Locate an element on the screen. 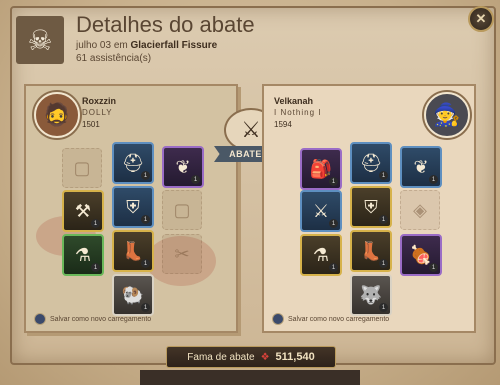 Image resolution: width=500 pixels, height=385 pixels. kill-fame: Fama de abate ❖ 511,540 is located at coordinates (251, 357).